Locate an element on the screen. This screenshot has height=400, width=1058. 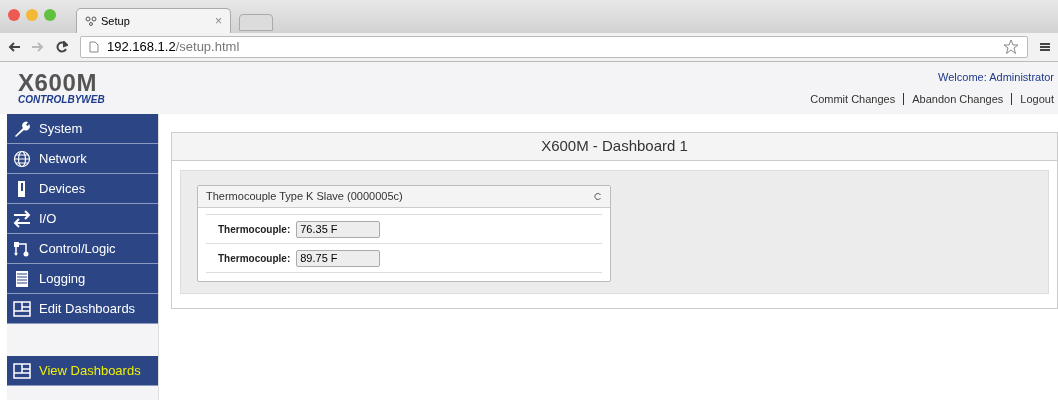
address-field: 192.168.1.2/setup.html is located at coordinates (554, 47).